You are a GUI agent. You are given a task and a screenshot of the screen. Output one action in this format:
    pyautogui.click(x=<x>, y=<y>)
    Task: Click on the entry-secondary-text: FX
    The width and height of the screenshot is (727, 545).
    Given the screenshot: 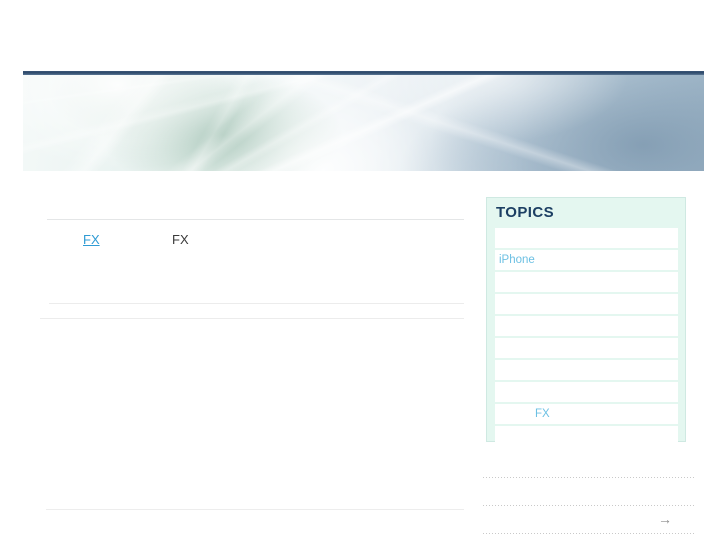 What is the action you would take?
    pyautogui.click(x=180, y=239)
    